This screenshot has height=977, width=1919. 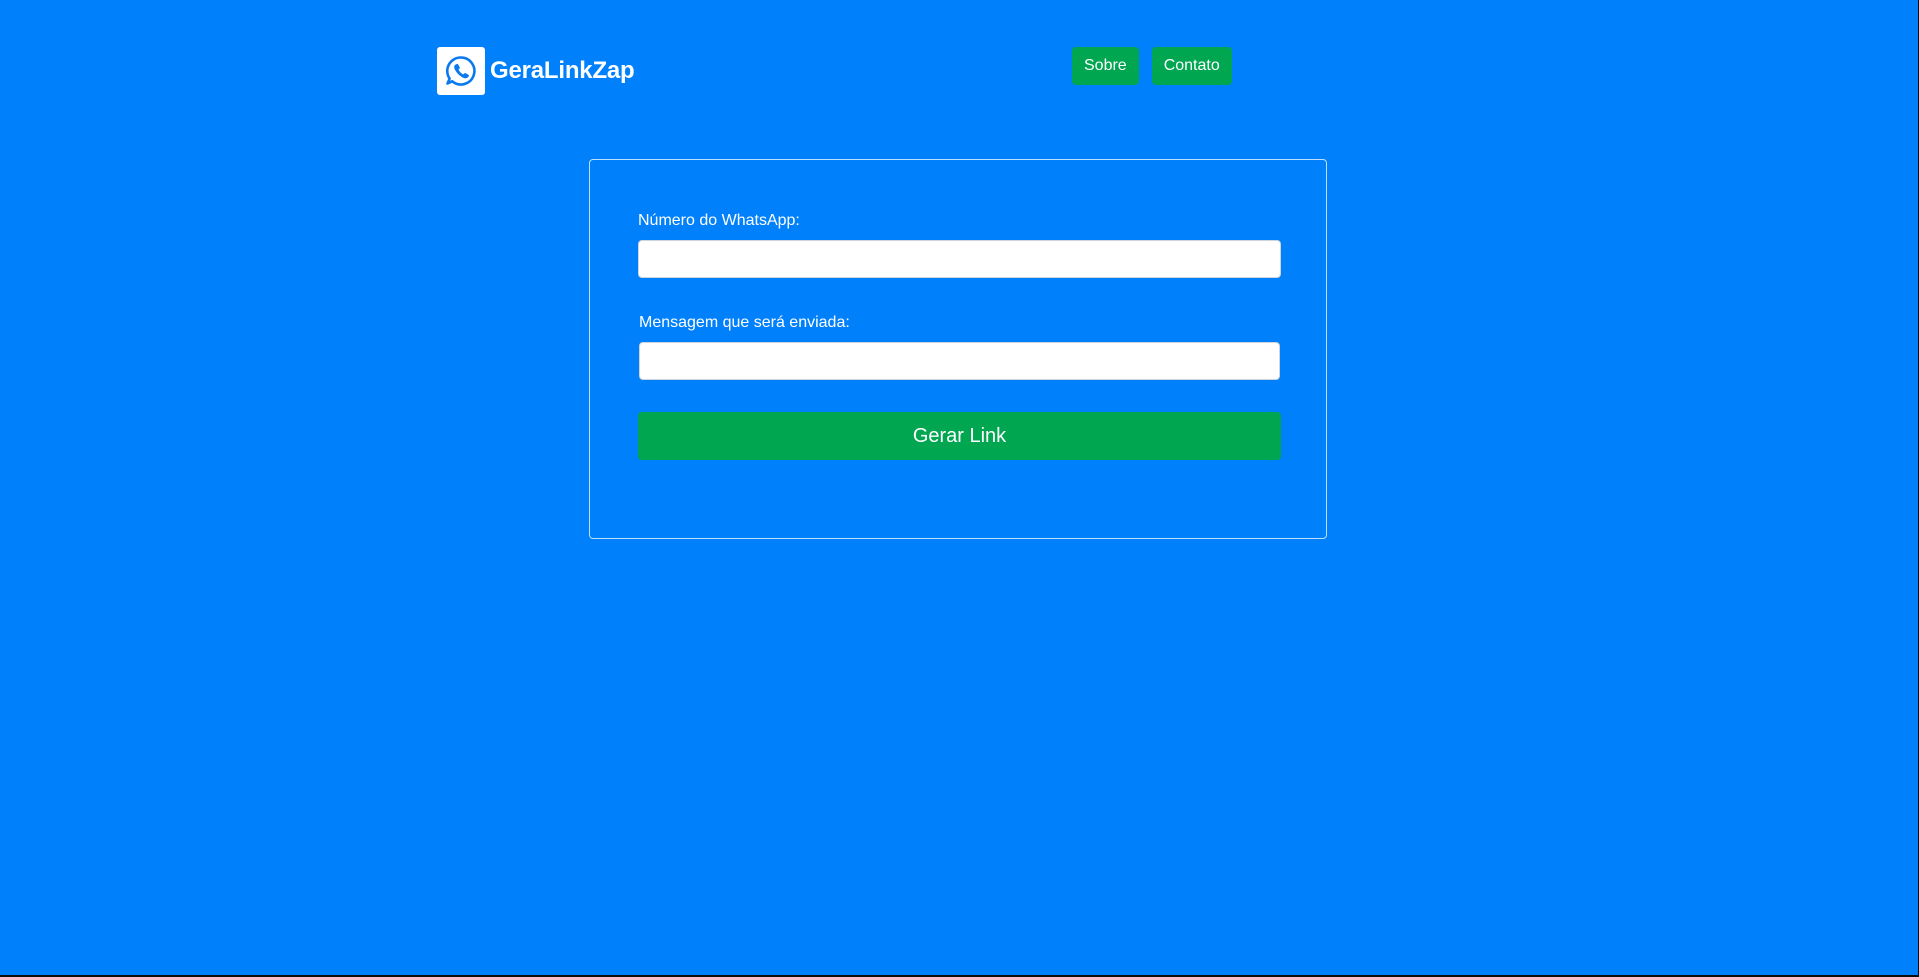 I want to click on brand: GeraLinkZap, so click(x=536, y=71).